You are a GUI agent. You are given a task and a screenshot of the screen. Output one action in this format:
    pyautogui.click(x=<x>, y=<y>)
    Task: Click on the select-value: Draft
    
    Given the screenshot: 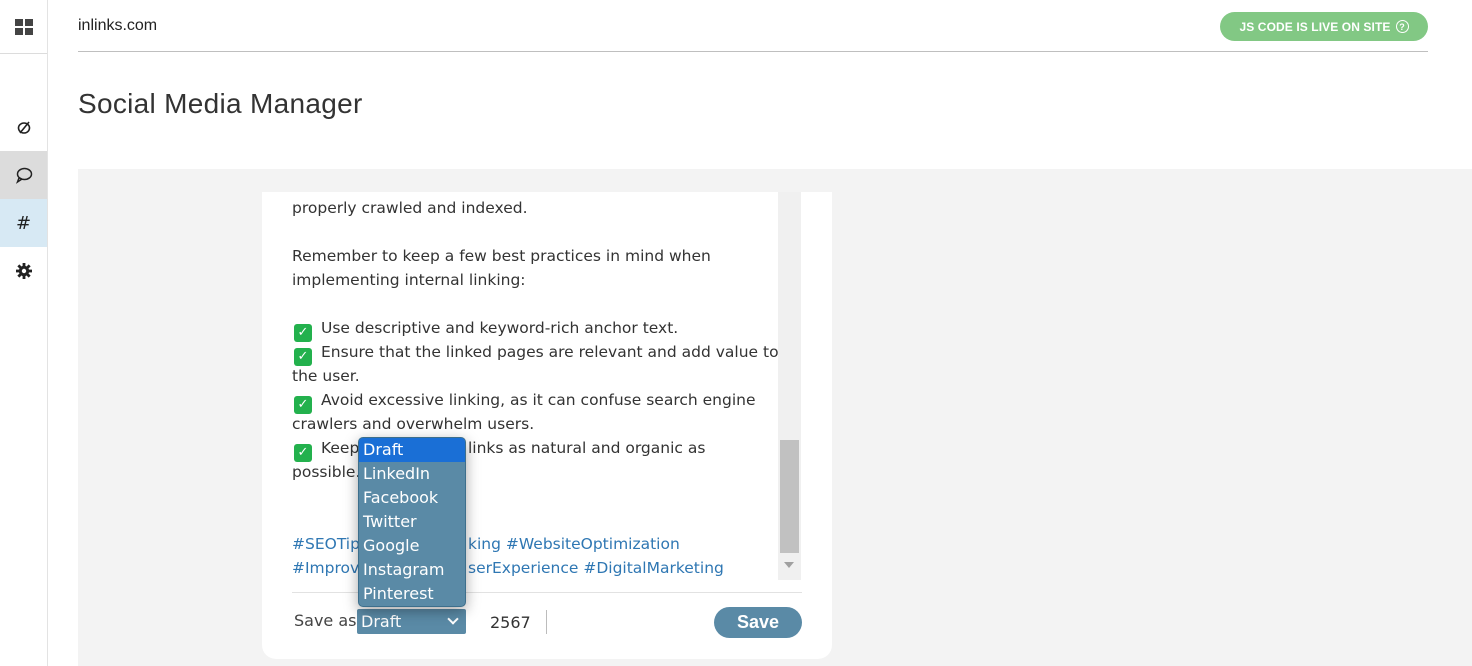 What is the action you would take?
    pyautogui.click(x=381, y=621)
    